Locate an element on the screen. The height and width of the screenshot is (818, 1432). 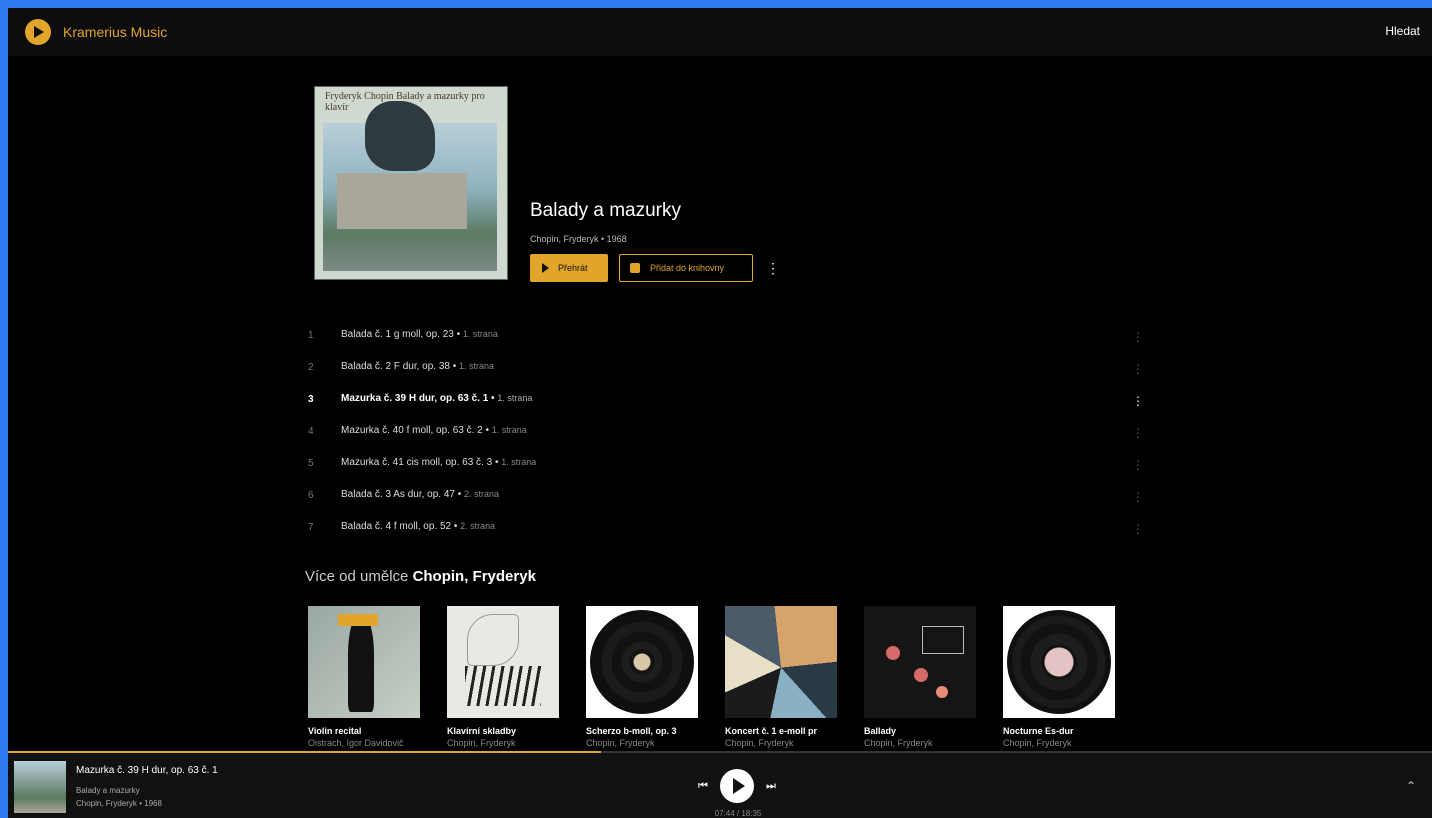
album-card: Koncert č. 1 e-moll pr Chopin, Fryderyk is located at coordinates (781, 677).